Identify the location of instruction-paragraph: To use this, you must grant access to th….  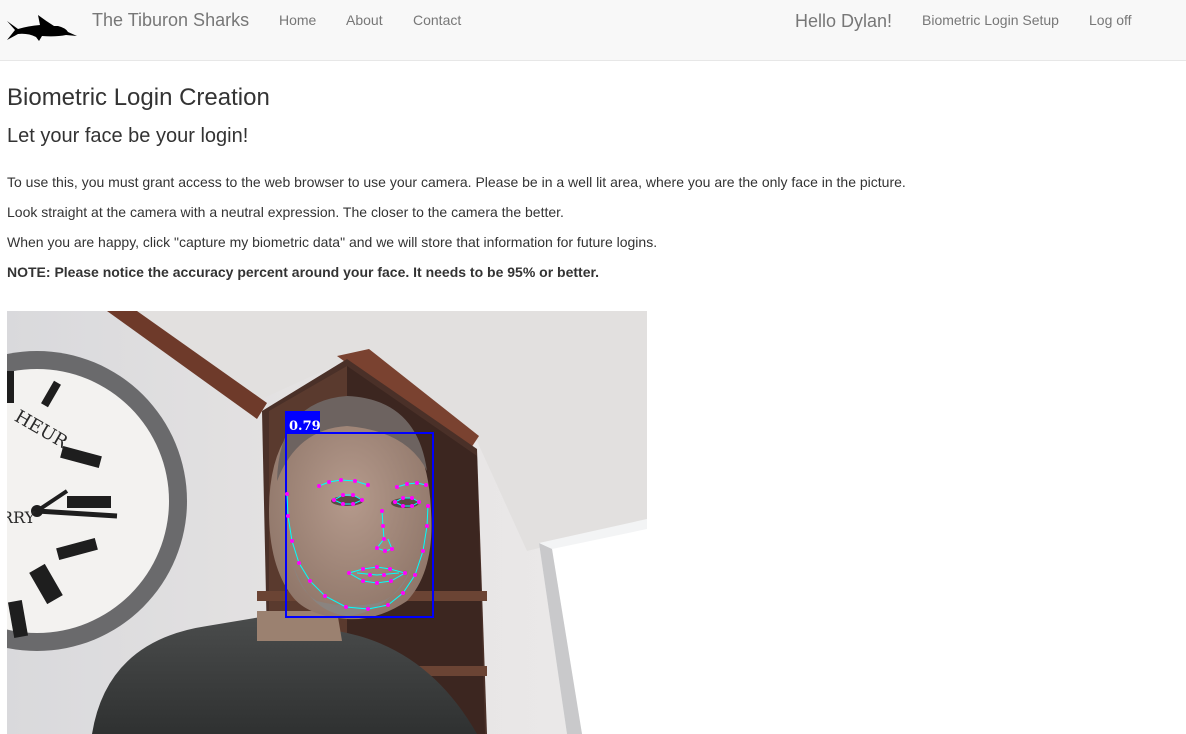
(456, 182).